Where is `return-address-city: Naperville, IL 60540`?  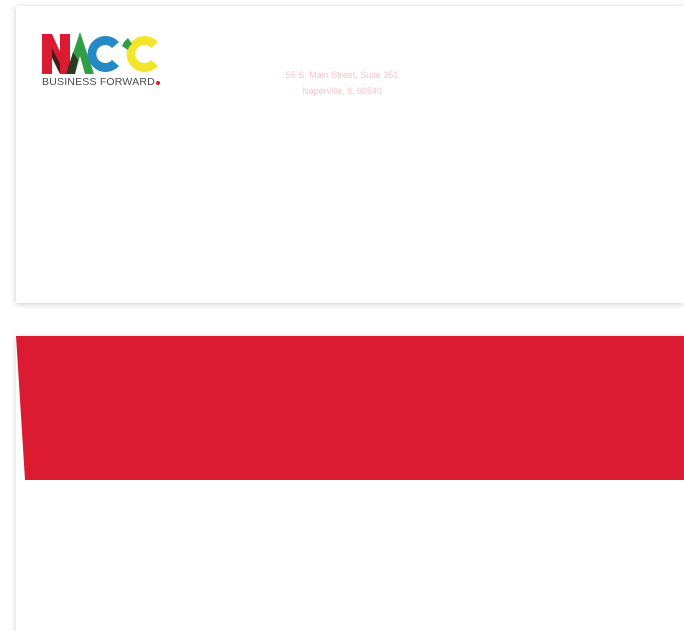
return-address-city: Naperville, IL 60540 is located at coordinates (342, 91).